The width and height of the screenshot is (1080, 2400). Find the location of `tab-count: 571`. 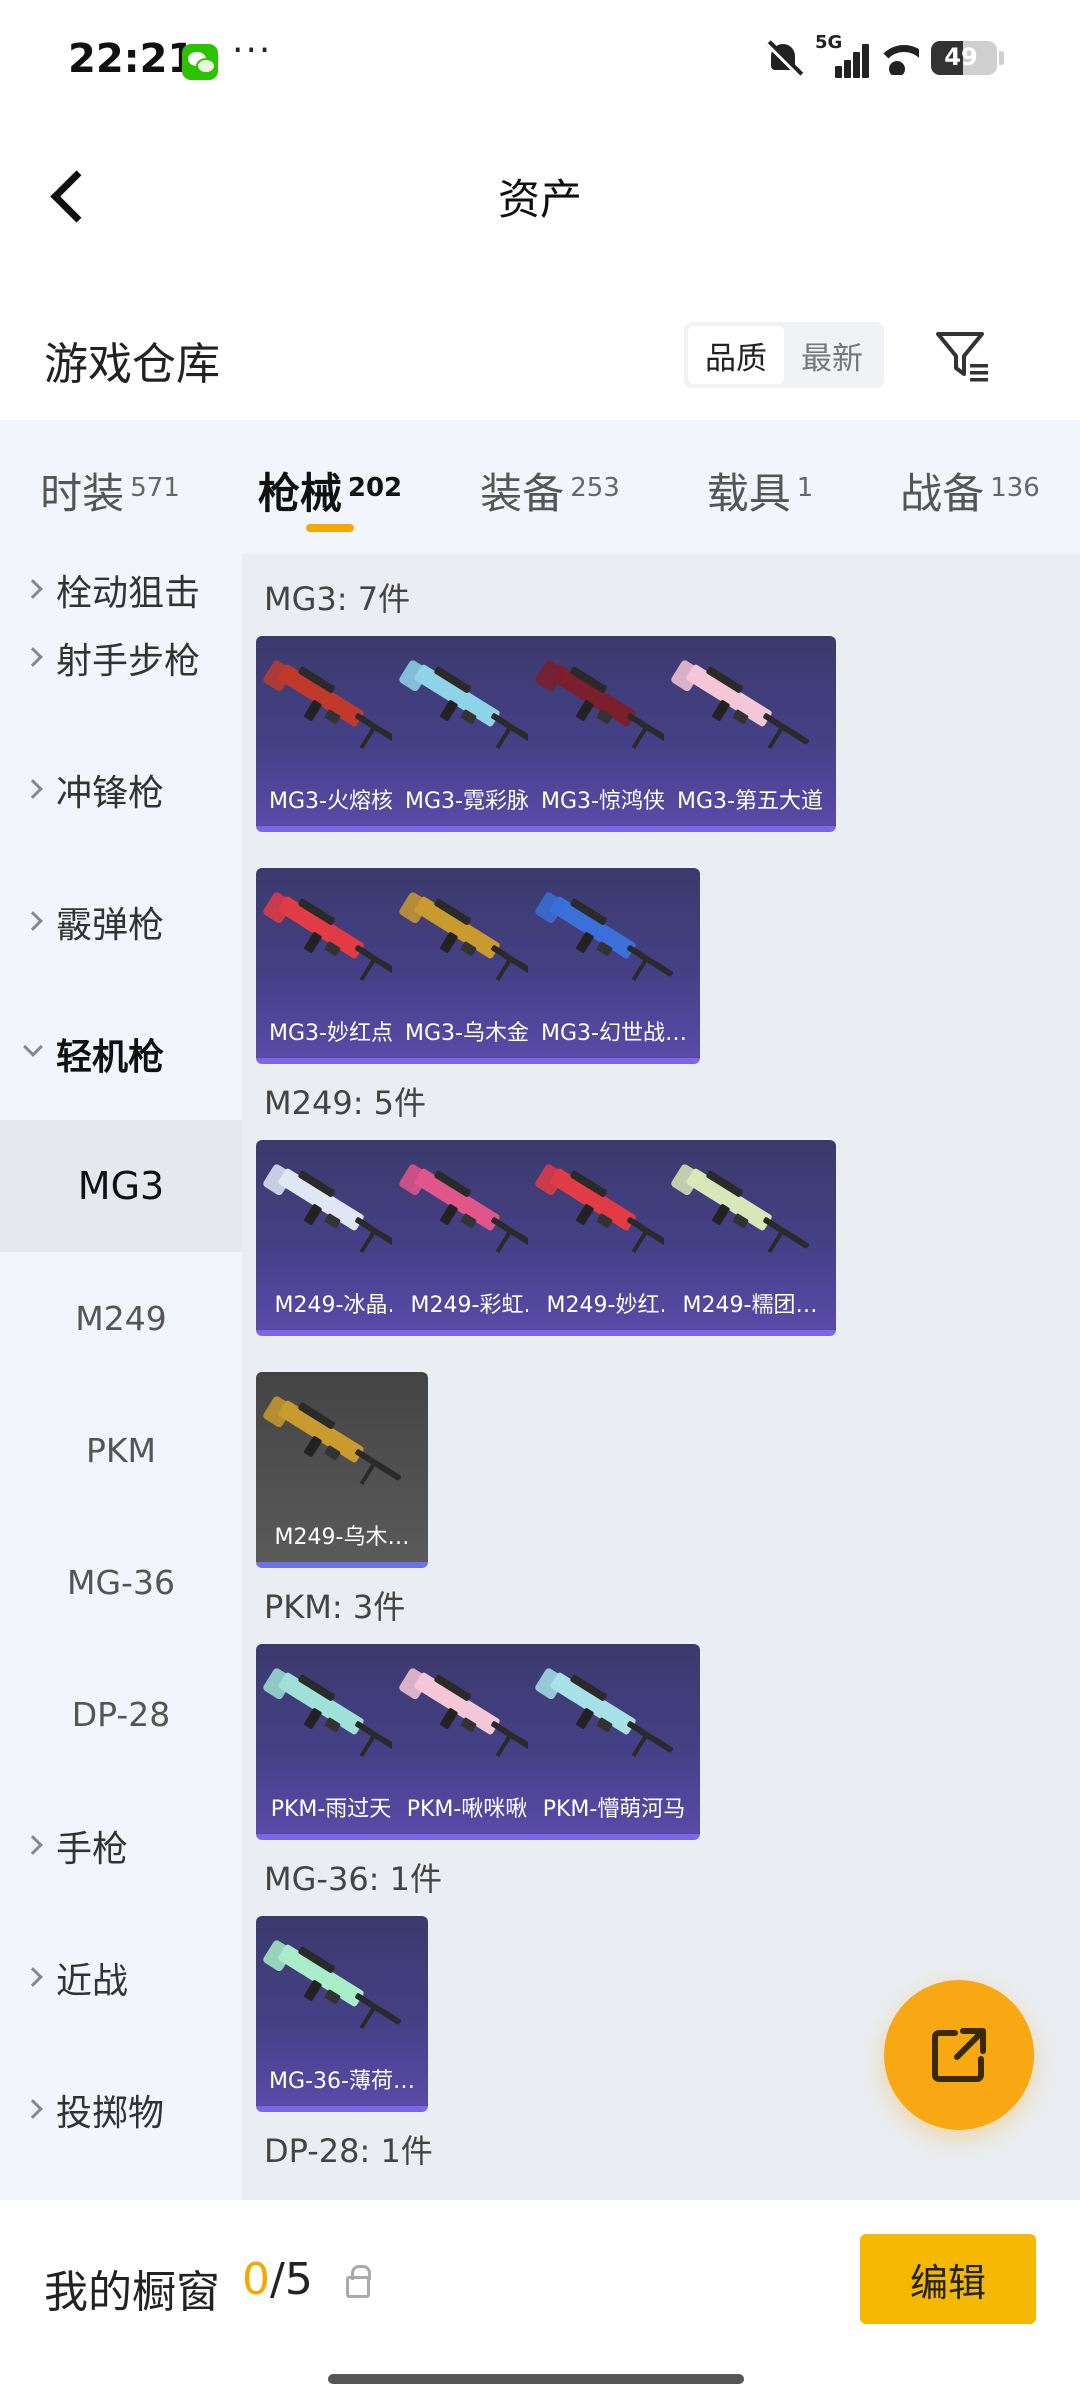

tab-count: 571 is located at coordinates (155, 488).